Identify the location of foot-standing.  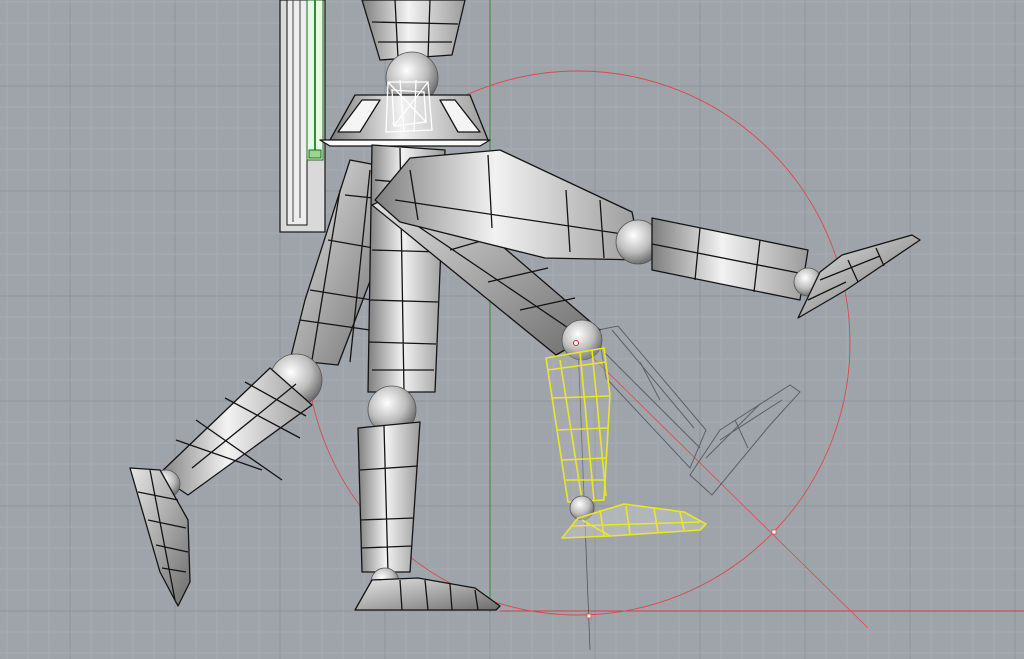
(427, 594).